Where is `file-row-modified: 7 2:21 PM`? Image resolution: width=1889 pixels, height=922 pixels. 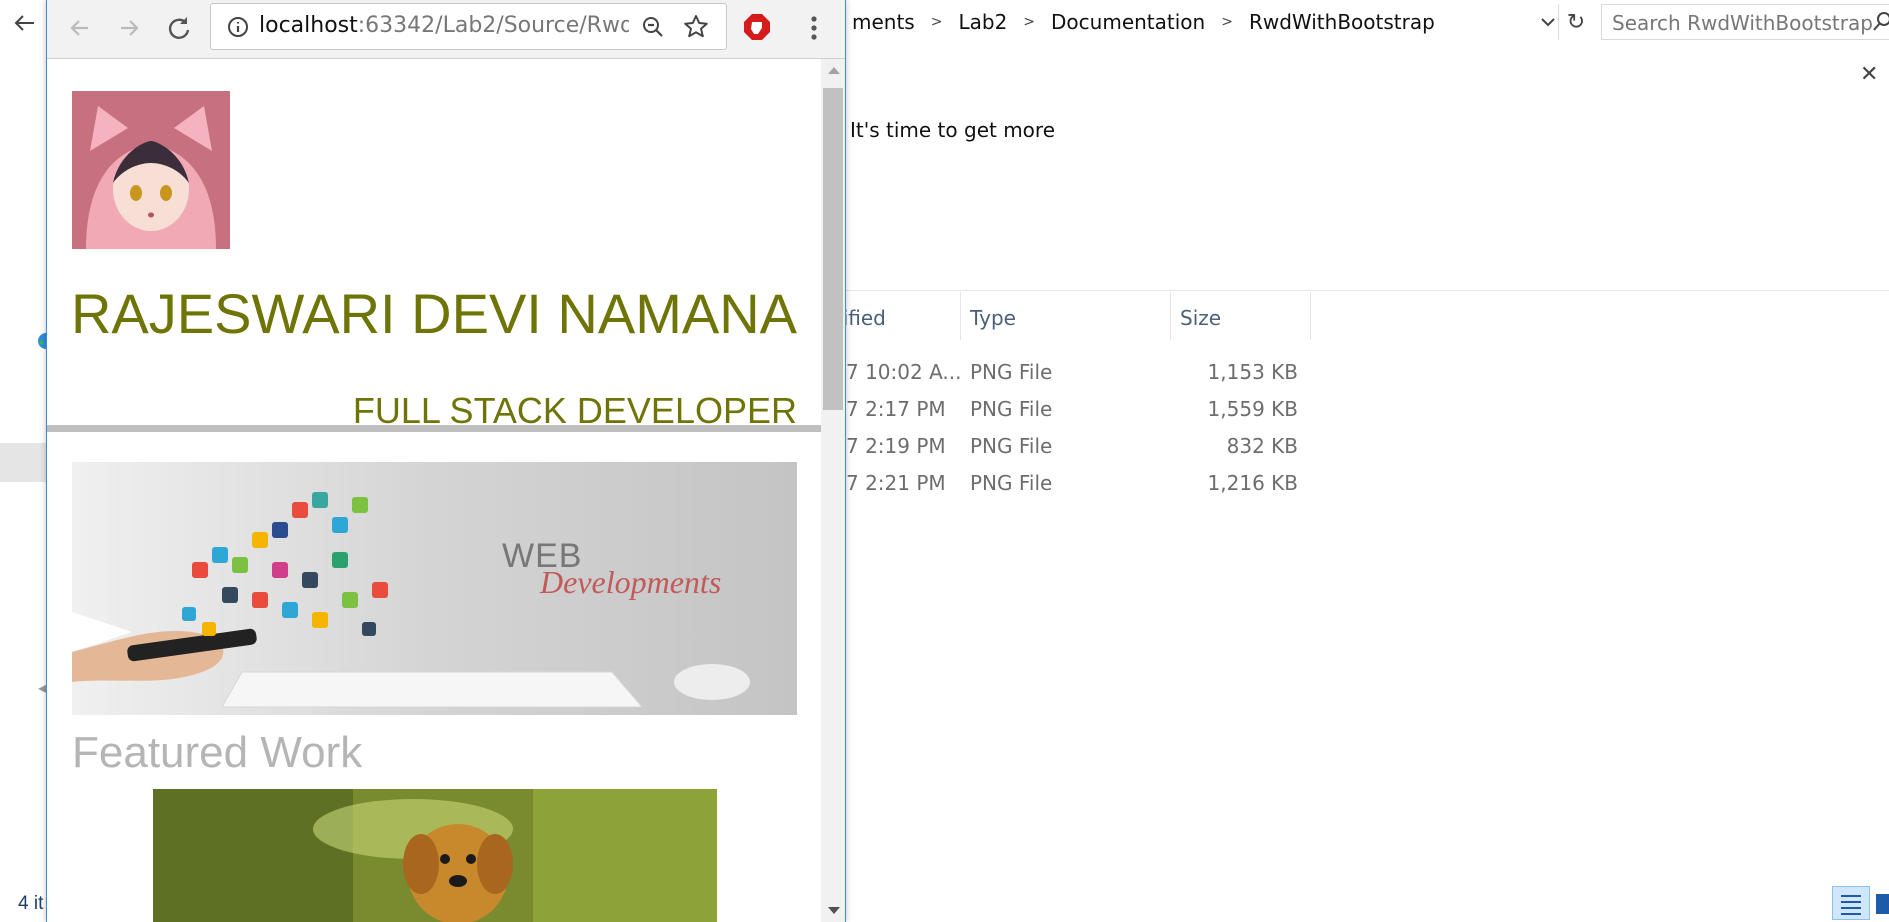
file-row-modified: 7 2:21 PM is located at coordinates (896, 483).